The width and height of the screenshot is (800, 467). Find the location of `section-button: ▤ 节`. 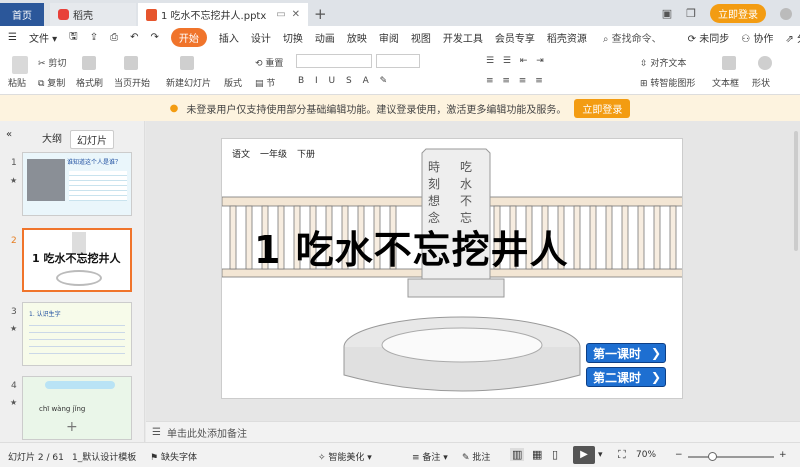

section-button: ▤ 节 is located at coordinates (265, 82).